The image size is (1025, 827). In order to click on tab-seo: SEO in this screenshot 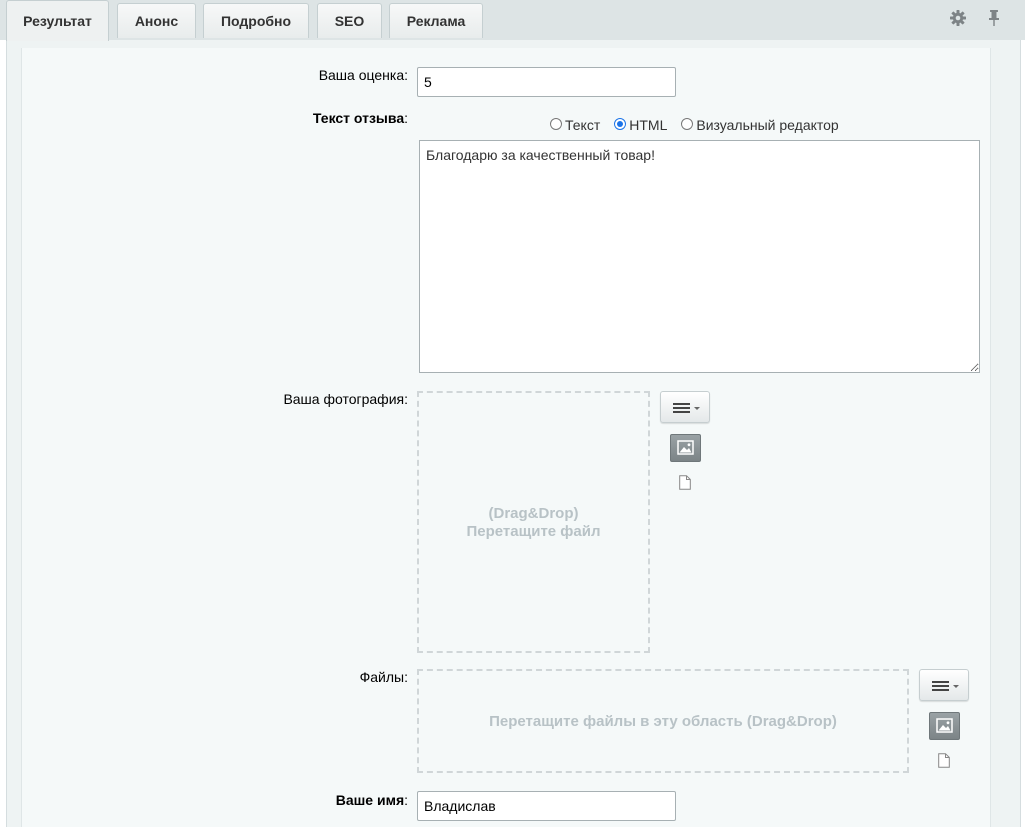, I will do `click(349, 20)`.